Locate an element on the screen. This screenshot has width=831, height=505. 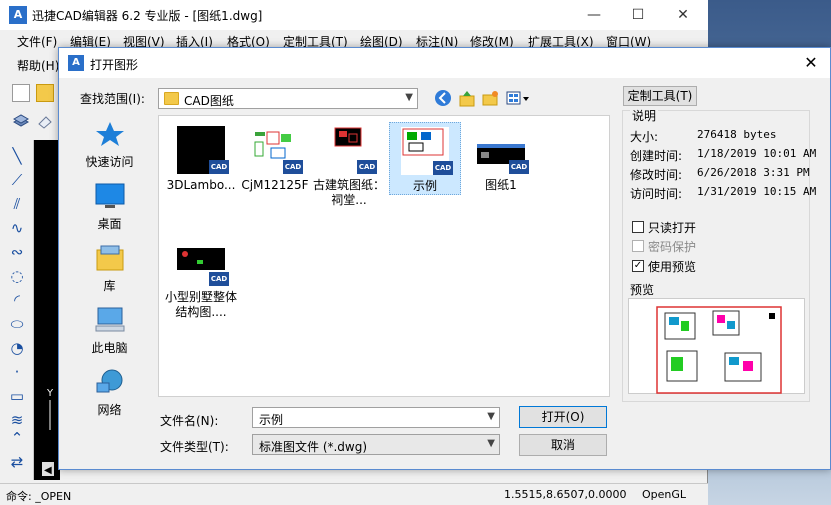
circle-icon: ◌ is located at coordinates (17, 276).